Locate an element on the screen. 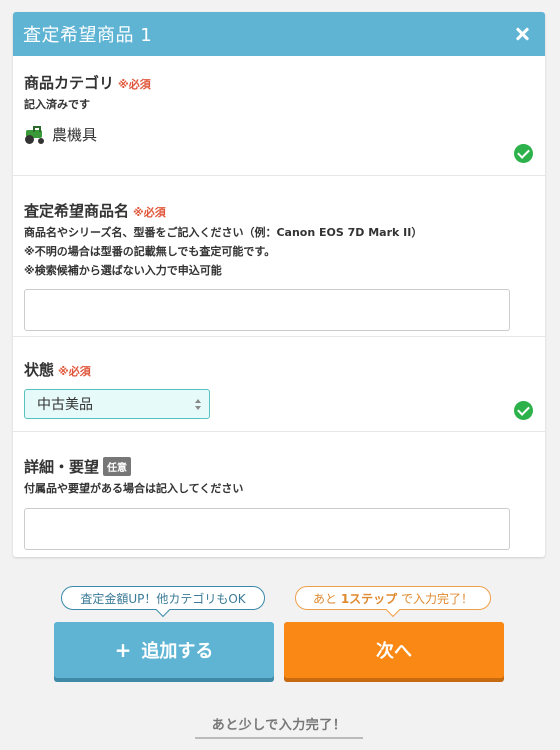 The width and height of the screenshot is (560, 750). tractor-icon is located at coordinates (35, 134).